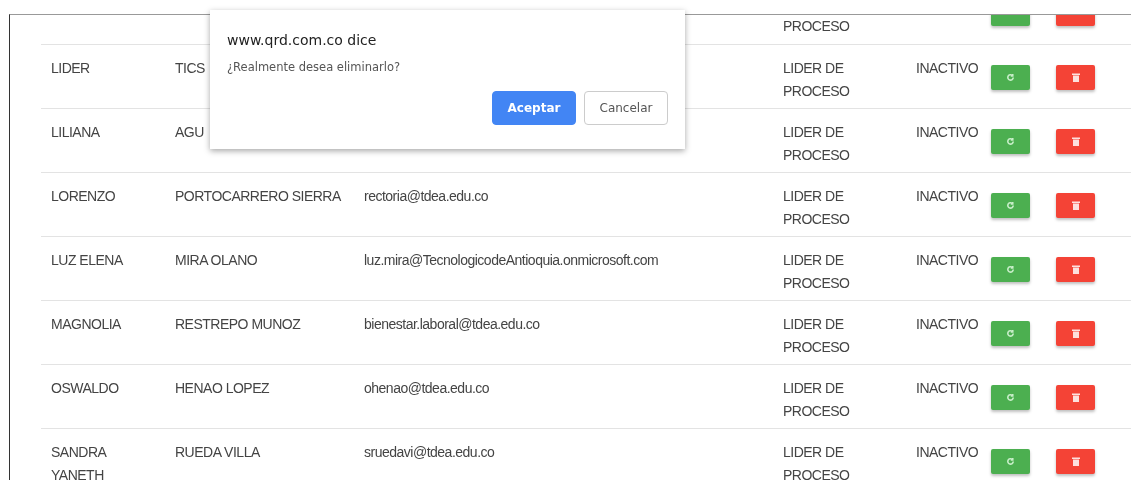 The image size is (1131, 480). Describe the element at coordinates (314, 67) in the screenshot. I see `dialog-message: ¿Realmente desea eliminarlo?` at that location.